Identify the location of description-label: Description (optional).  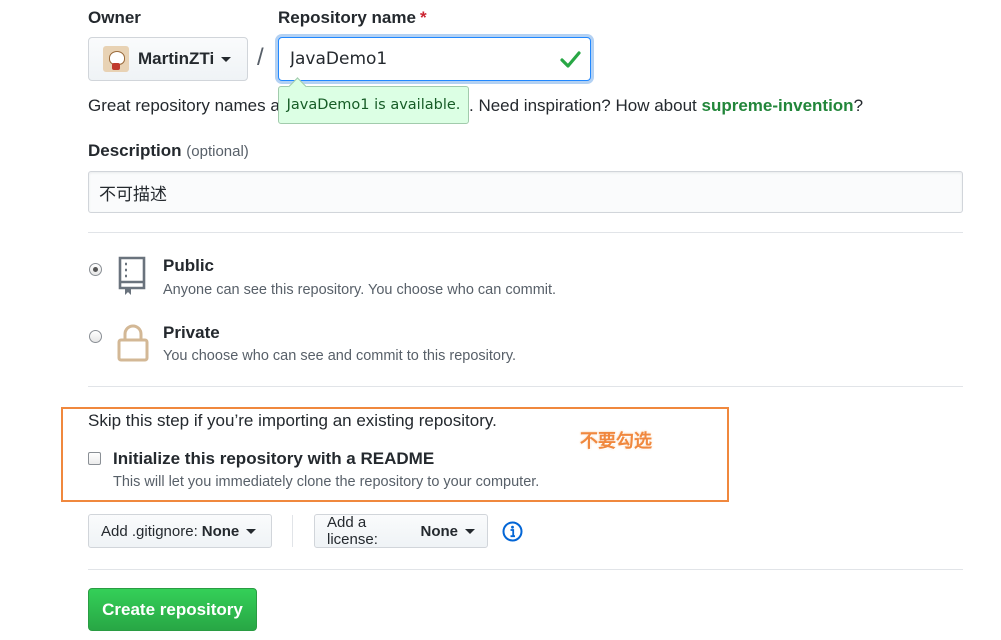
(168, 151).